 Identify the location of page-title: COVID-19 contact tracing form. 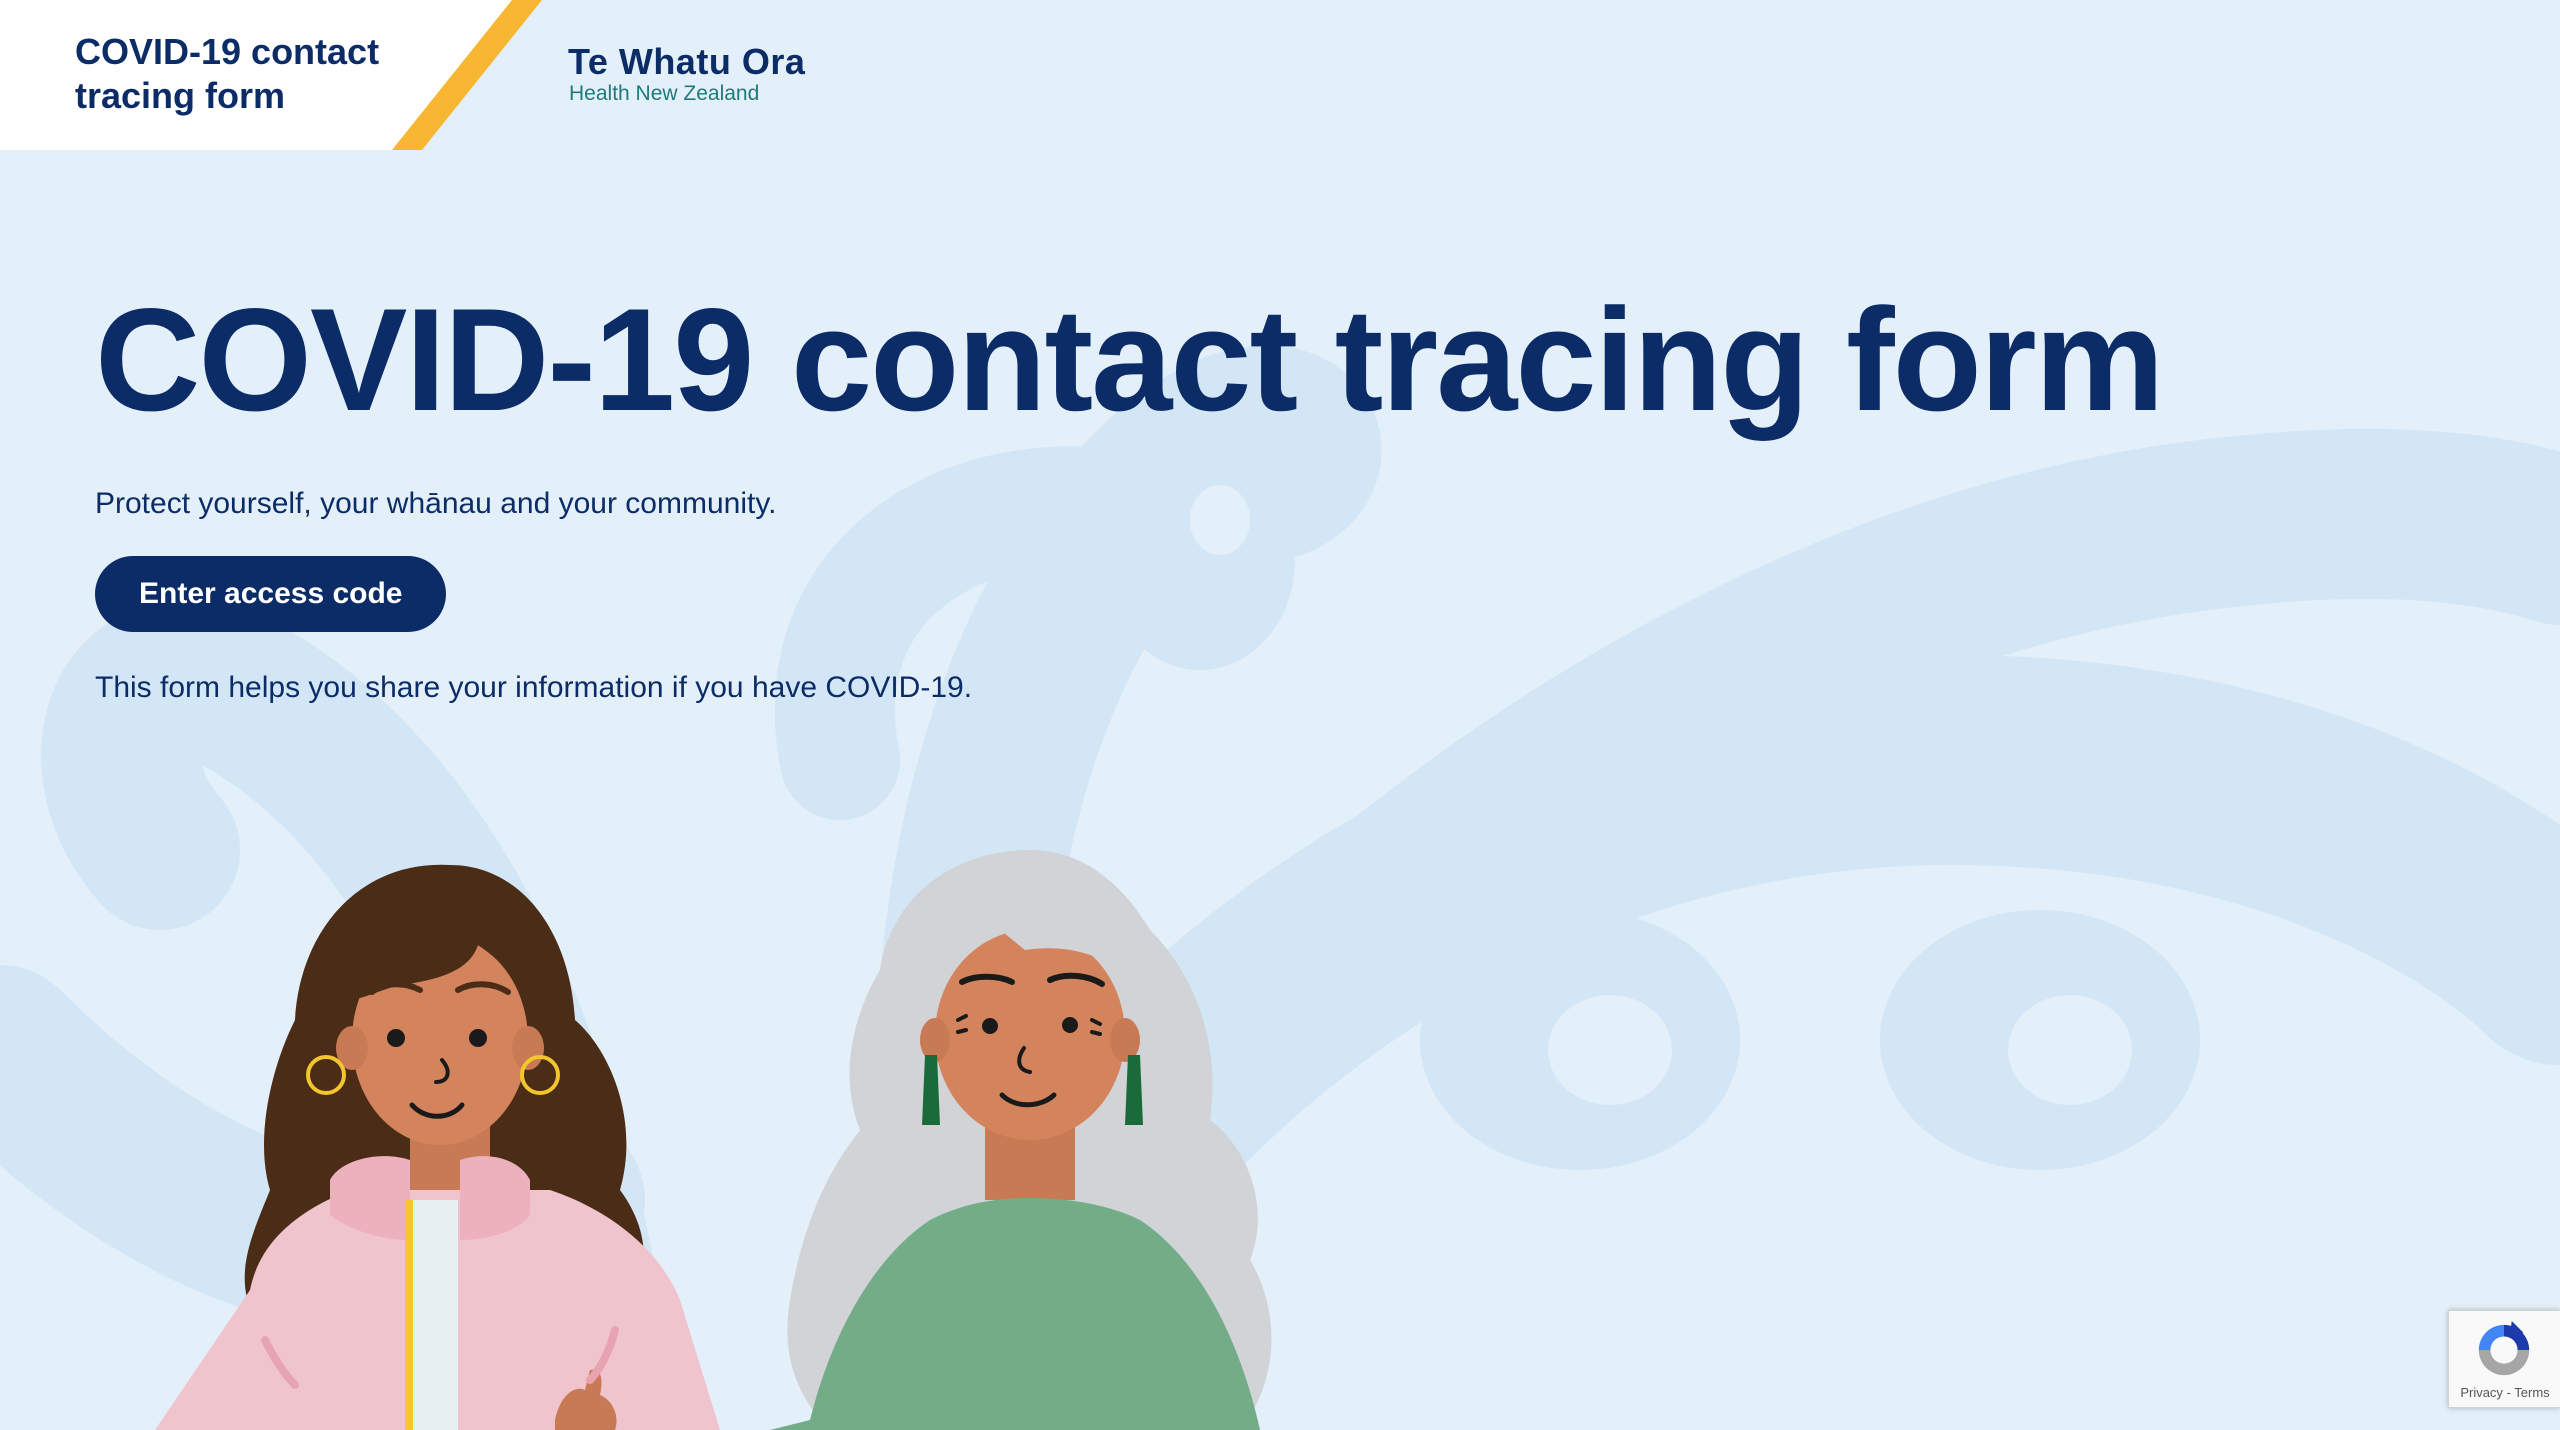
(1129, 359).